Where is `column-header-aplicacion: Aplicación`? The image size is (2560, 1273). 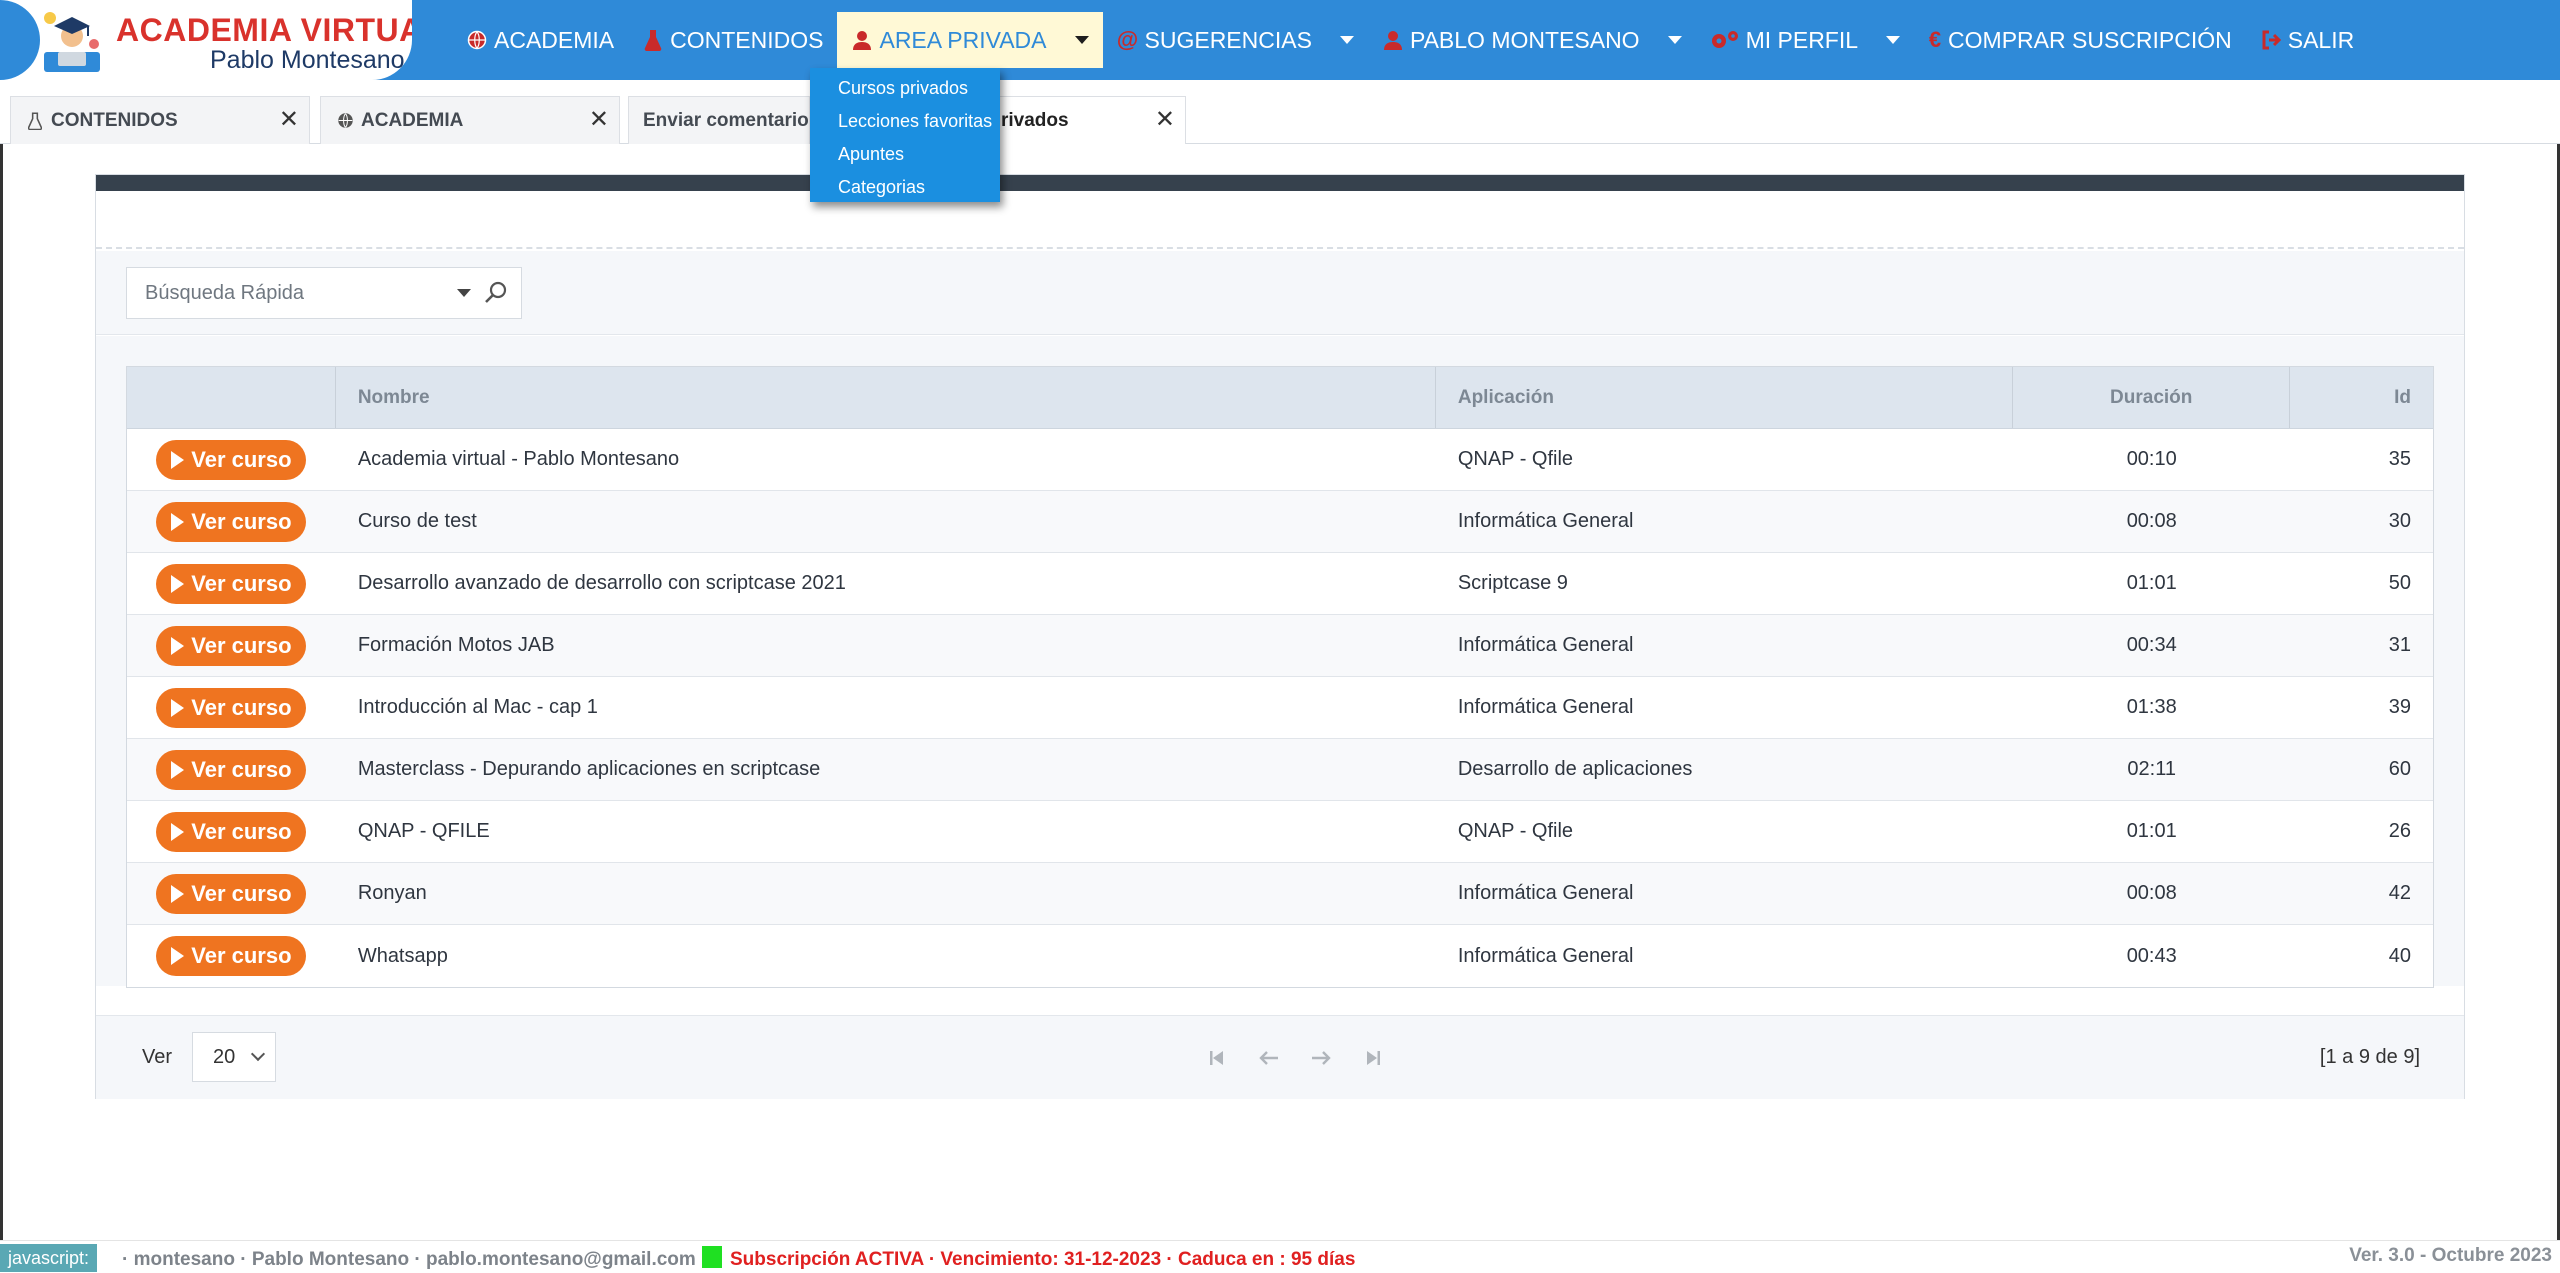
column-header-aplicacion: Aplicación is located at coordinates (1725, 397).